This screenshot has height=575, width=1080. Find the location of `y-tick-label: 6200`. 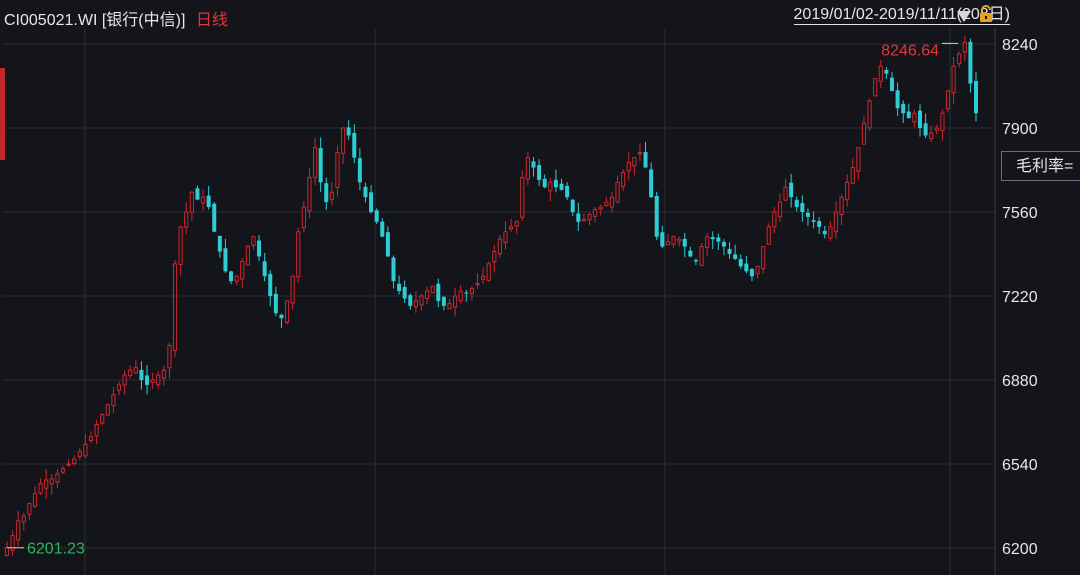

y-tick-label: 6200 is located at coordinates (1020, 549).